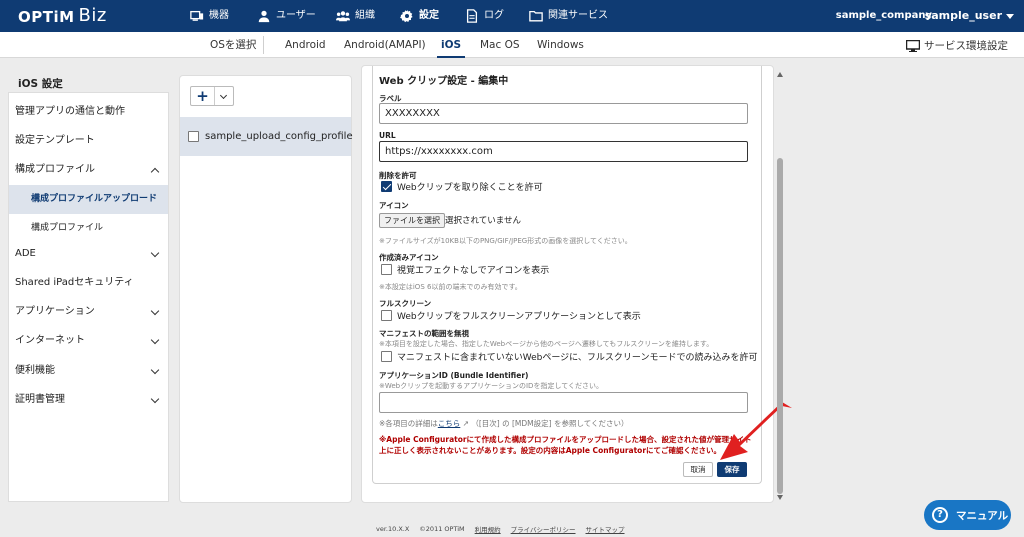  I want to click on detail-link-line: ※各項目の詳細はこちら ↗ （[目次] の [MDM設定] を参照してください）, so click(504, 423).